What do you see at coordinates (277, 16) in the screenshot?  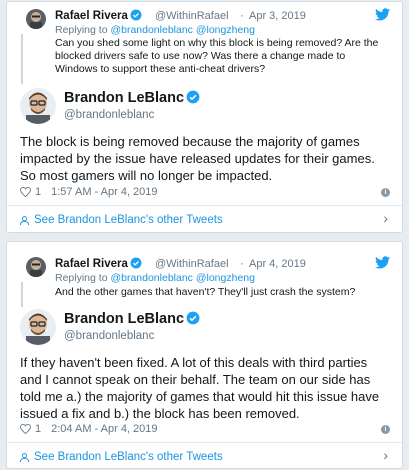 I see `quoted-tweet-date: Apr 3, 2019` at bounding box center [277, 16].